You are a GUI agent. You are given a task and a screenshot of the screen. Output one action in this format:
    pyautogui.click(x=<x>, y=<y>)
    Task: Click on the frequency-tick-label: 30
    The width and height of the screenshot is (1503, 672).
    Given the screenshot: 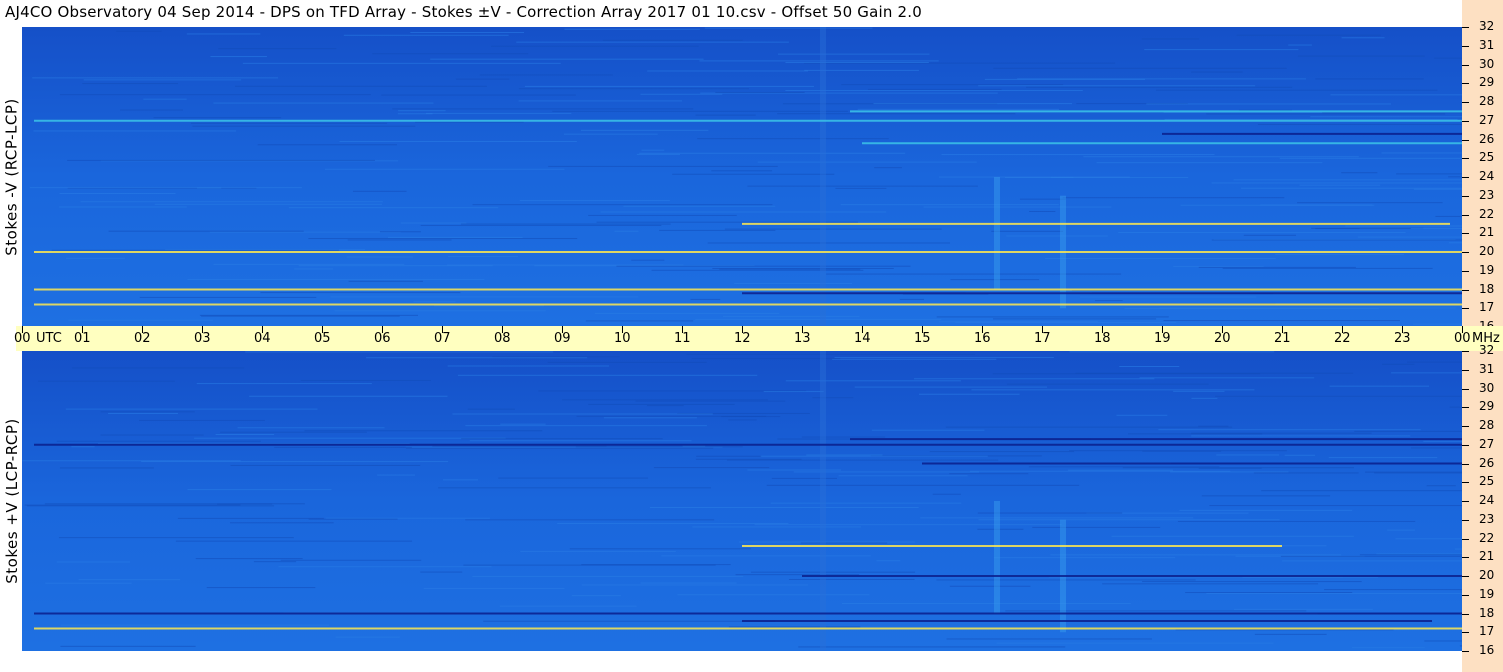 What is the action you would take?
    pyautogui.click(x=1487, y=63)
    